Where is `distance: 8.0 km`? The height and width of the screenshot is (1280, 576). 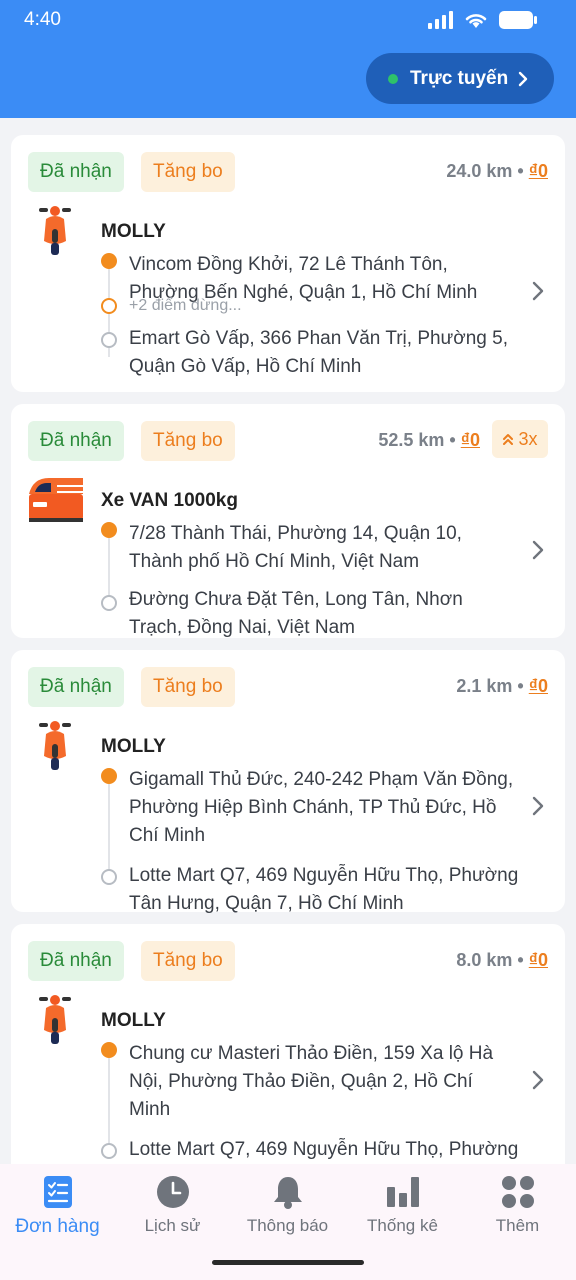 distance: 8.0 km is located at coordinates (484, 960).